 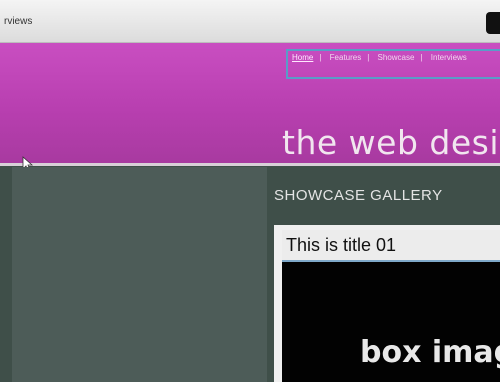 What do you see at coordinates (396, 57) in the screenshot?
I see `nav-item-showcase: Showcase` at bounding box center [396, 57].